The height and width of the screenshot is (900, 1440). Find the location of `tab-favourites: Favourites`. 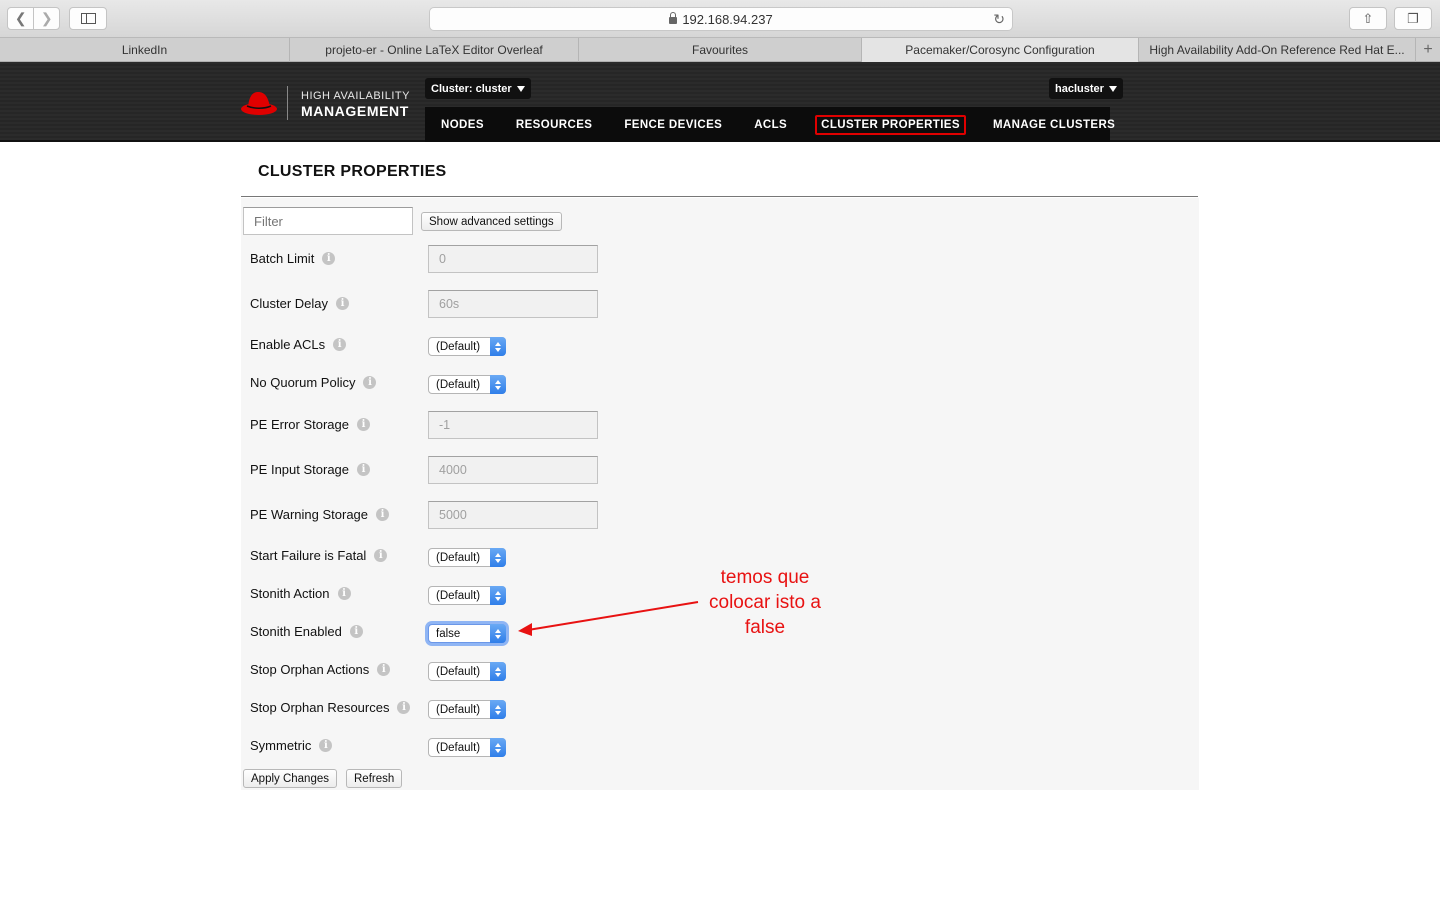

tab-favourites: Favourites is located at coordinates (720, 50).